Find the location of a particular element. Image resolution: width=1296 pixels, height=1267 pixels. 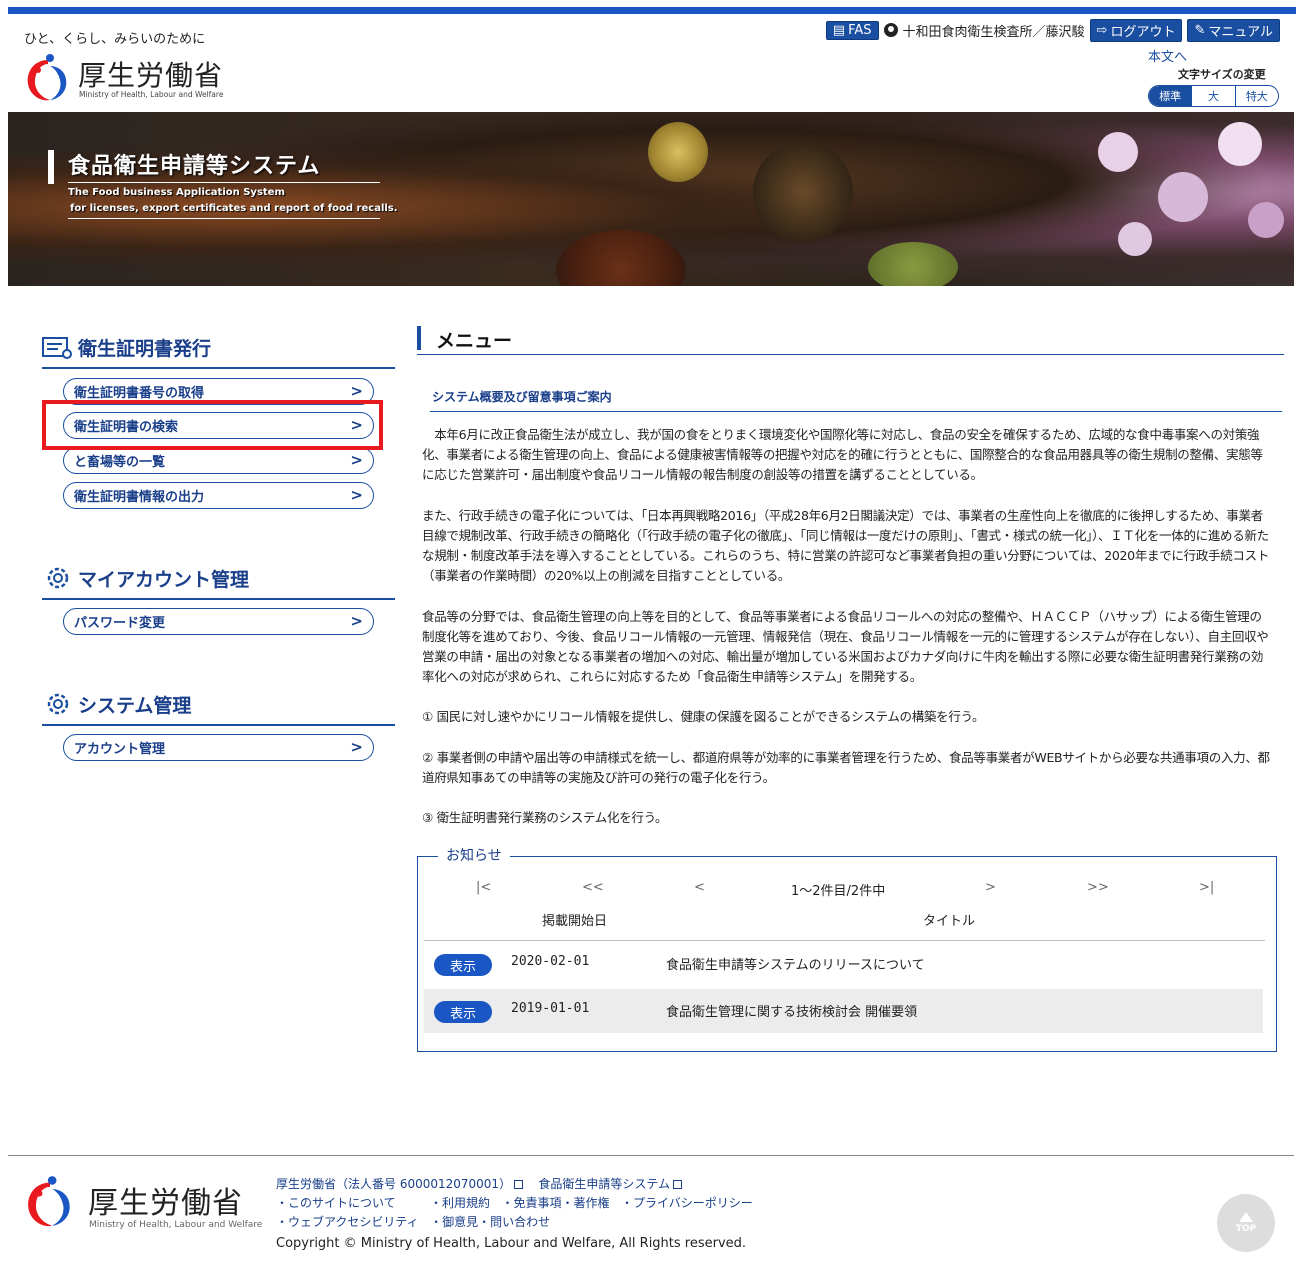

pager-next: > is located at coordinates (990, 887).